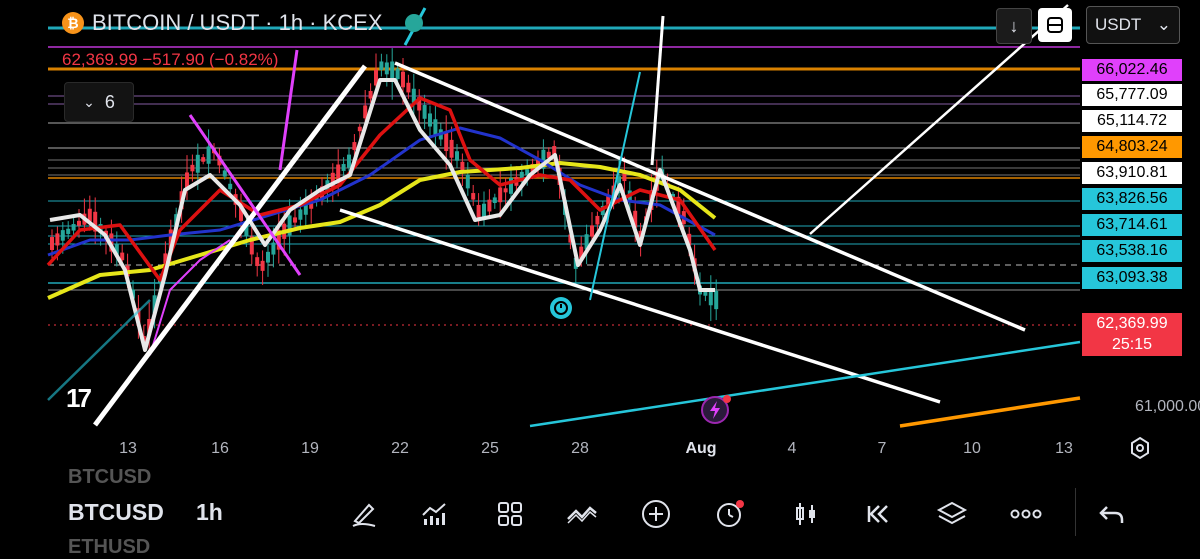  I want to click on alerts-button, so click(730, 514).